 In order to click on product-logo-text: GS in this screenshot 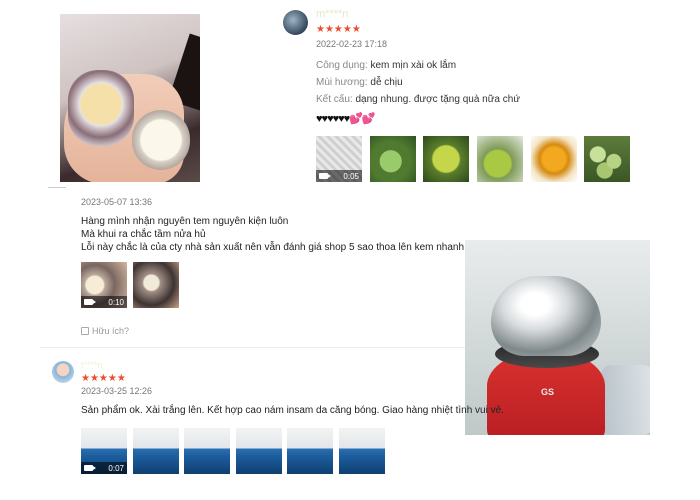, I will do `click(548, 392)`.